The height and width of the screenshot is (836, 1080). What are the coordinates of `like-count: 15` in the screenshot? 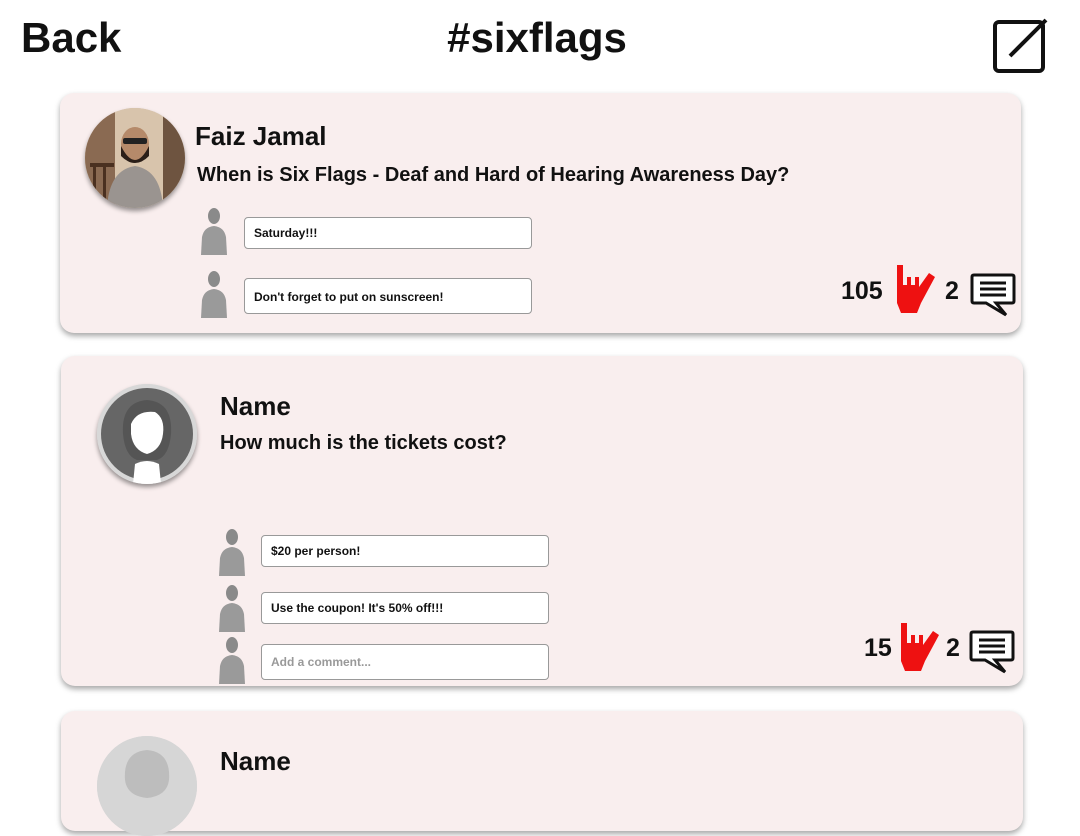 It's located at (878, 648).